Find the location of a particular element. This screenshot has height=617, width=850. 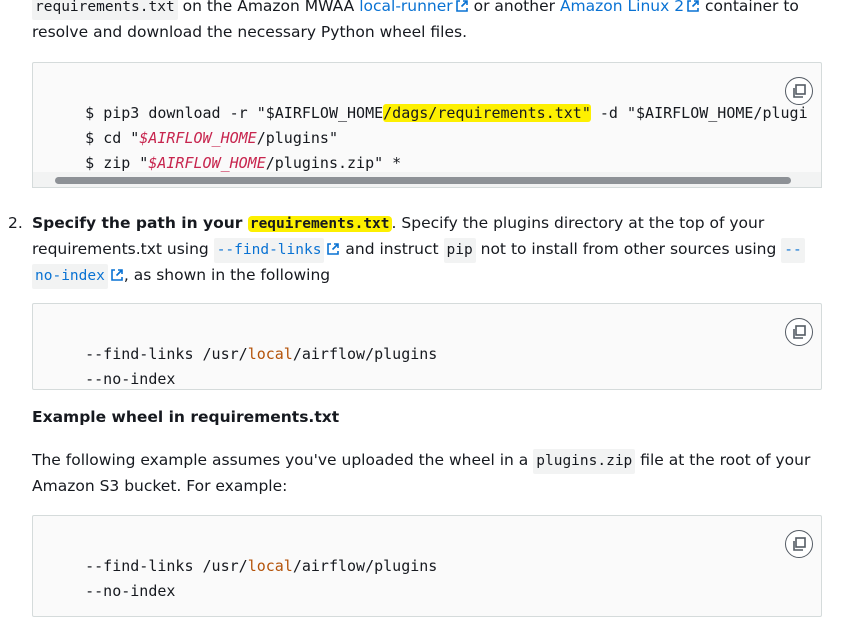

intro-text: container to is located at coordinates (749, 7).